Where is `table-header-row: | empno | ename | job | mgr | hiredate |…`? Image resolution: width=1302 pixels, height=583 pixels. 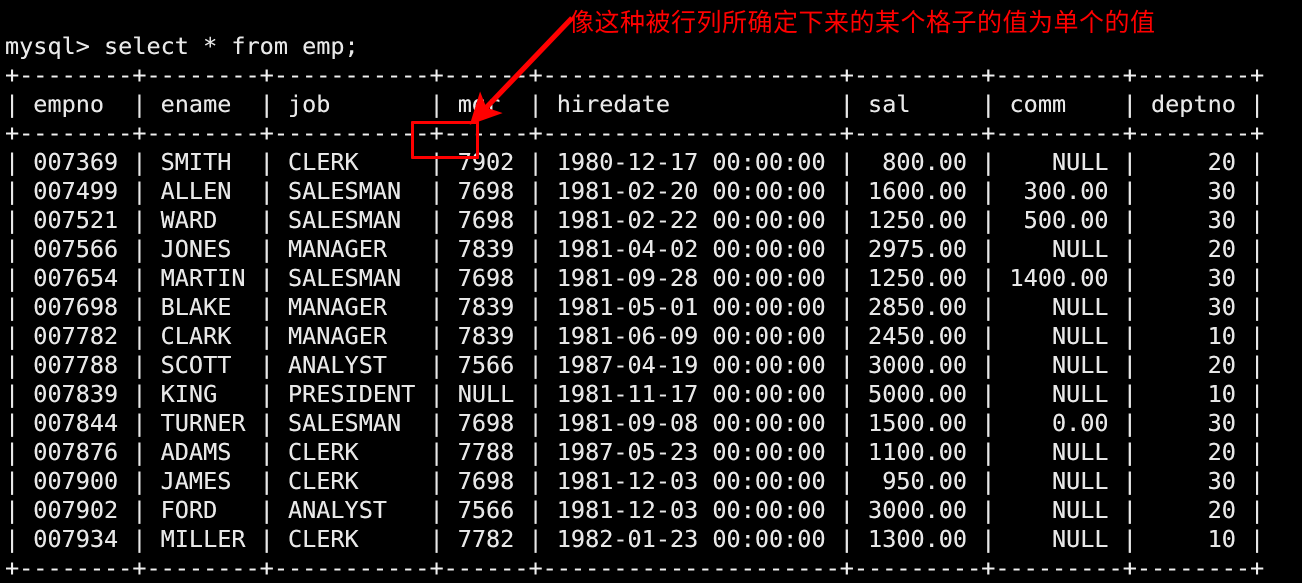
table-header-row: | empno | ename | job | mgr | hiredate |… is located at coordinates (635, 103).